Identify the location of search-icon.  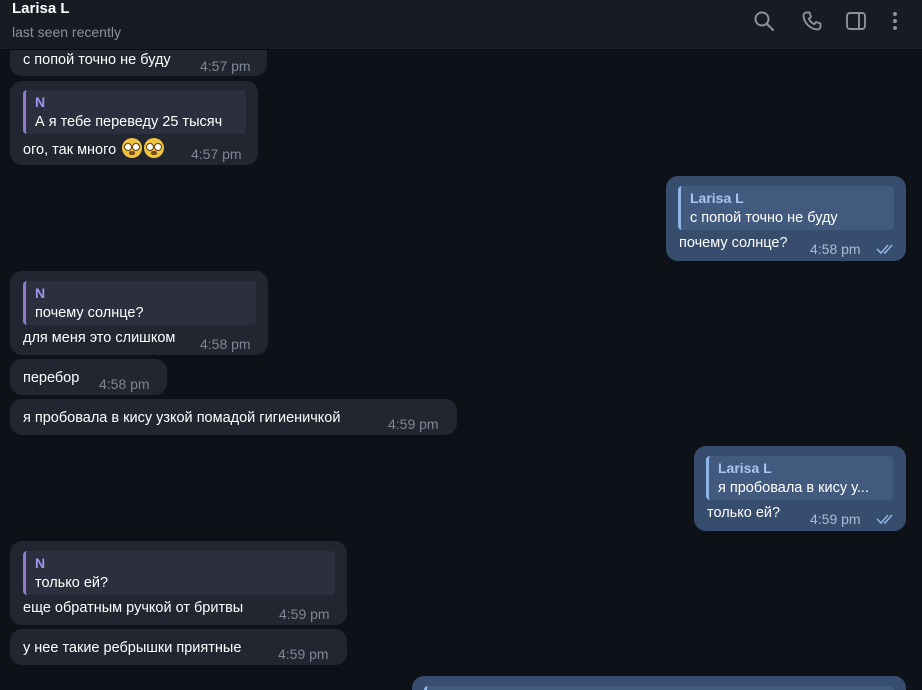
(764, 21).